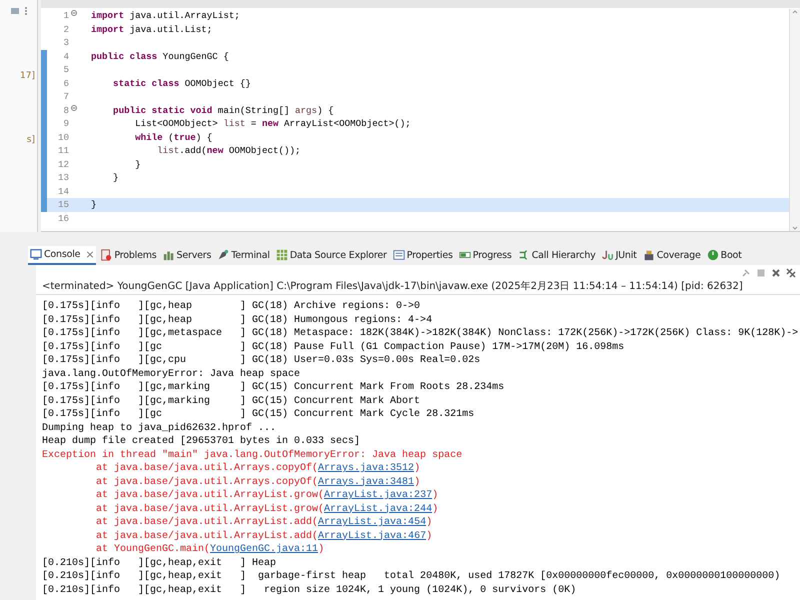 This screenshot has width=800, height=600. What do you see at coordinates (267, 509) in the screenshot?
I see `stack-trace-line: at java.base/java.util.ArrayList.grow(ArrayList.java:244)` at bounding box center [267, 509].